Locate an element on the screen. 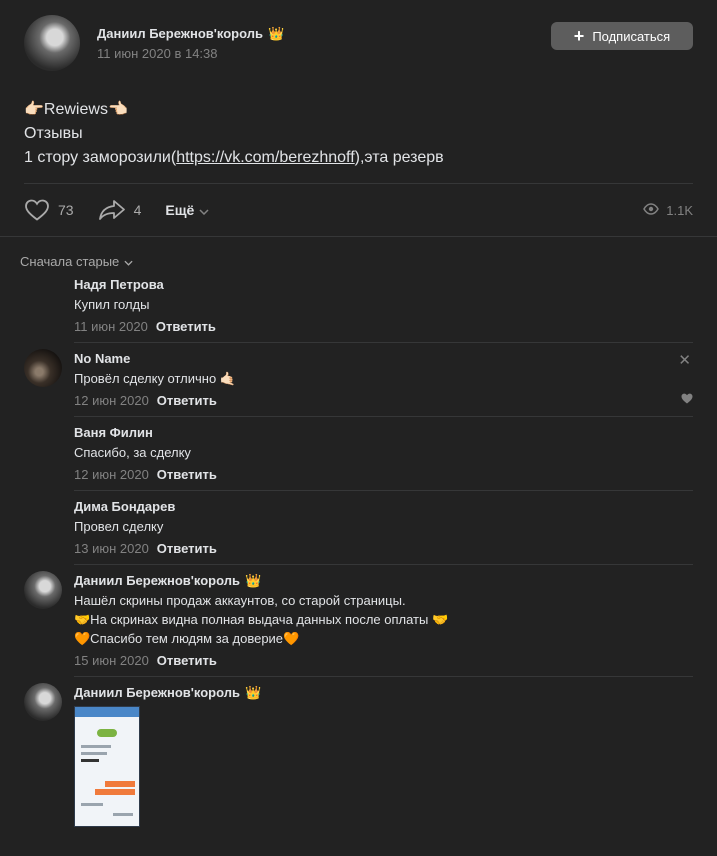 This screenshot has width=717, height=856. post-date: 11 июн 2020 в 14:38 is located at coordinates (324, 53).